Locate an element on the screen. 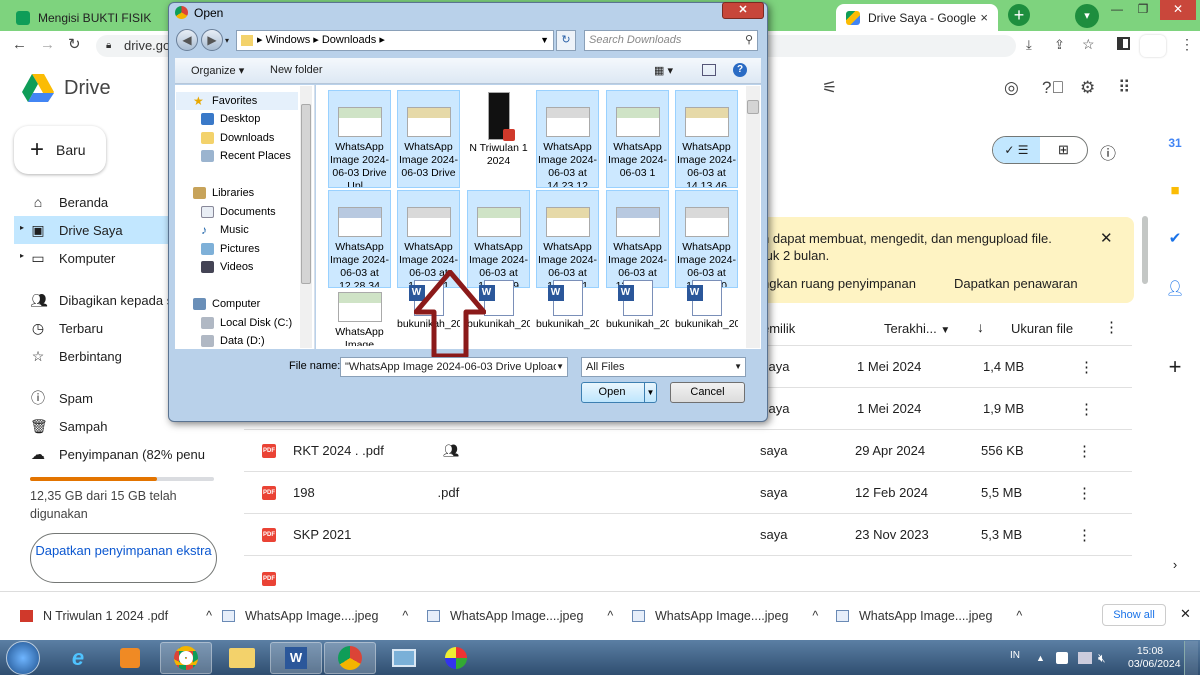  file-item: WhatsApp Image 2024-06-03 1 is located at coordinates (637, 139).